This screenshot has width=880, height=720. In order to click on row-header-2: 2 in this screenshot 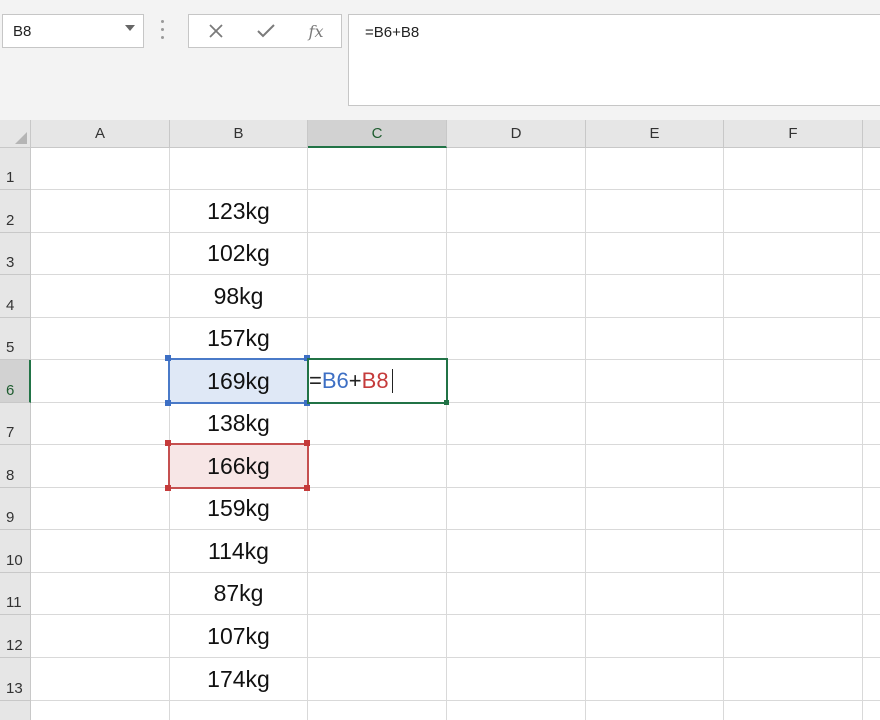, I will do `click(15, 211)`.